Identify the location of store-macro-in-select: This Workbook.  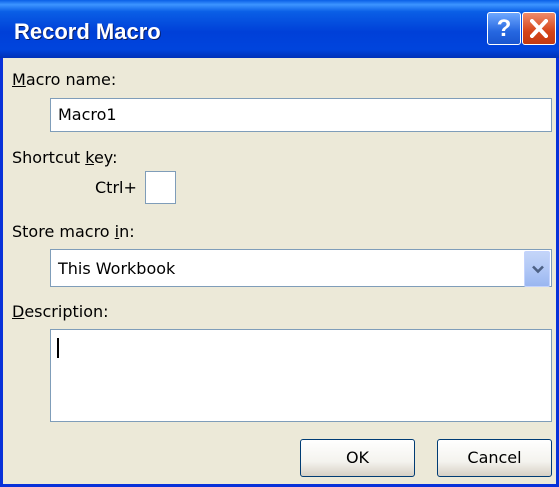
(301, 268).